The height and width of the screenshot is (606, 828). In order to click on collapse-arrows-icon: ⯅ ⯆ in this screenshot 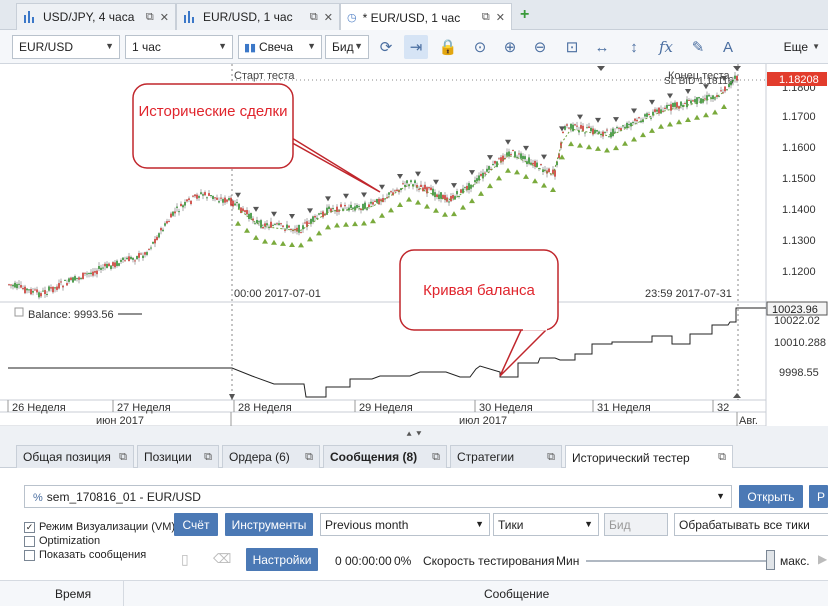, I will do `click(414, 434)`.